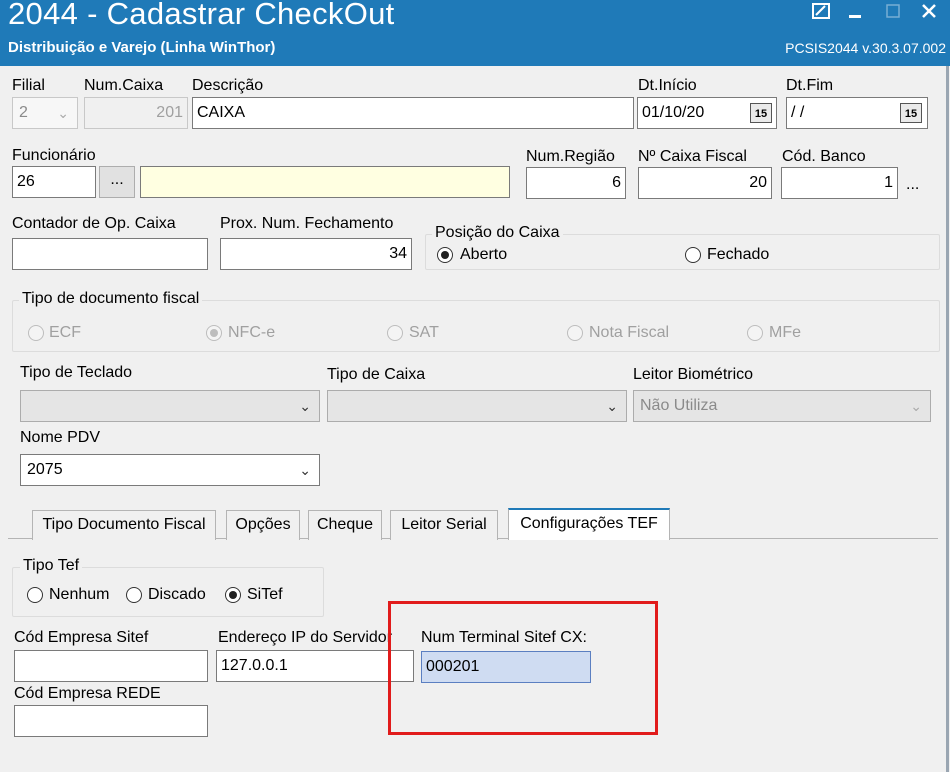  Describe the element at coordinates (705, 183) in the screenshot. I see `num-caixa-fiscal-field: 20` at that location.